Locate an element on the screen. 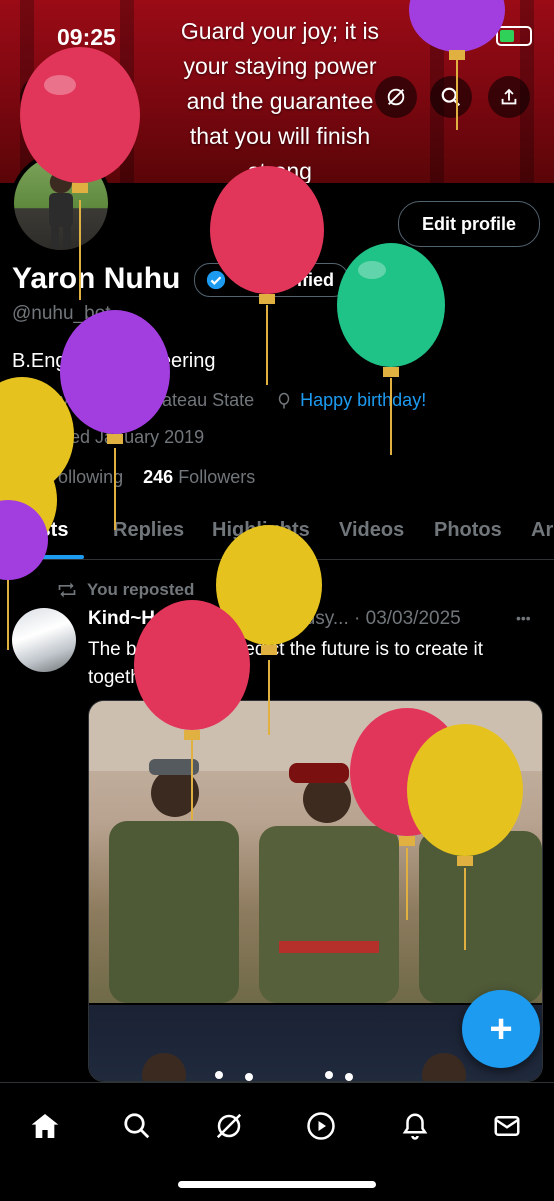 This screenshot has height=1201, width=554. back-button is located at coordinates (41, 97).